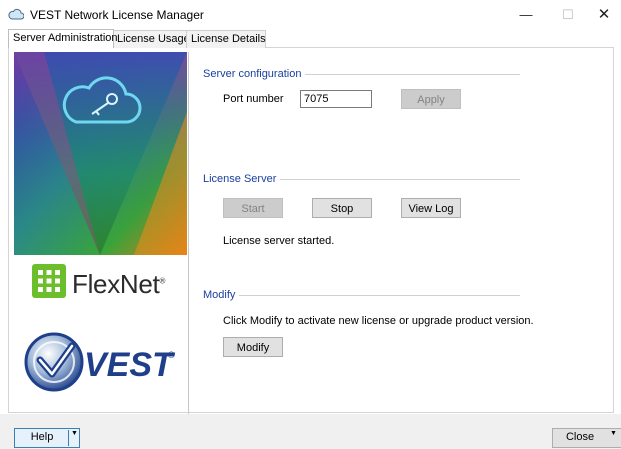 This screenshot has height=449, width=621. Describe the element at coordinates (16, 14) in the screenshot. I see `app-cloud-icon` at that location.